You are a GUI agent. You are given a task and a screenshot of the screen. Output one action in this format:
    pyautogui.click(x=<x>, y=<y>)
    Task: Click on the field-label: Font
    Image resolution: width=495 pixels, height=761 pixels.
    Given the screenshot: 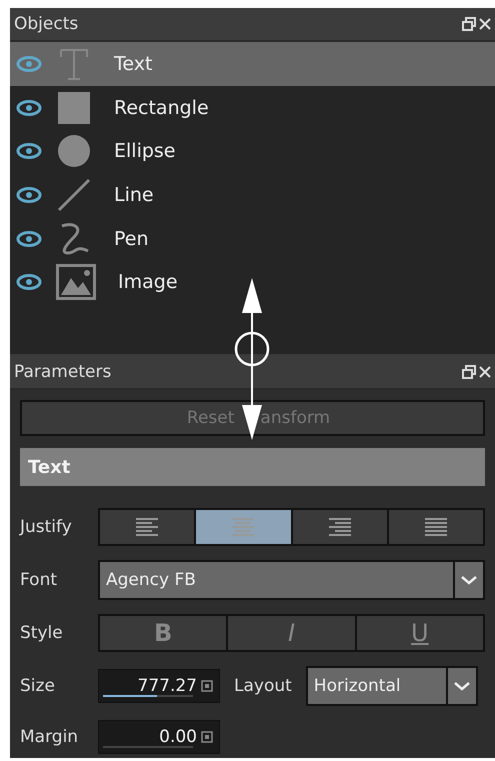 What is the action you would take?
    pyautogui.click(x=39, y=580)
    